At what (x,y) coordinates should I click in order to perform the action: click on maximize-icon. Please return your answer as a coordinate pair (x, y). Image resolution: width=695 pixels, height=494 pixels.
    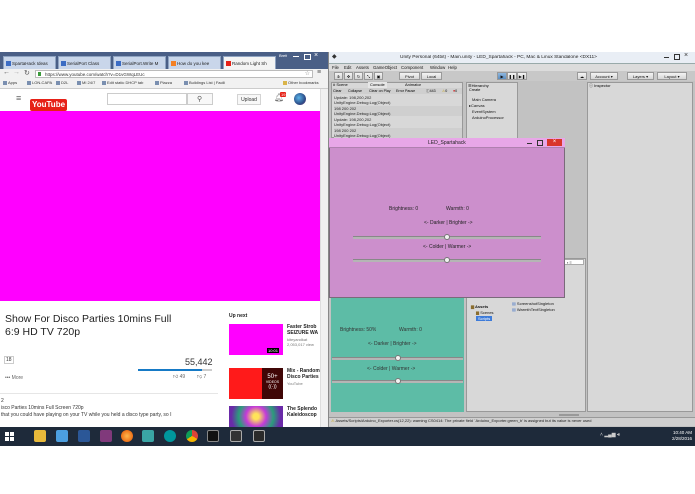
    Looking at the image, I should click on (540, 143).